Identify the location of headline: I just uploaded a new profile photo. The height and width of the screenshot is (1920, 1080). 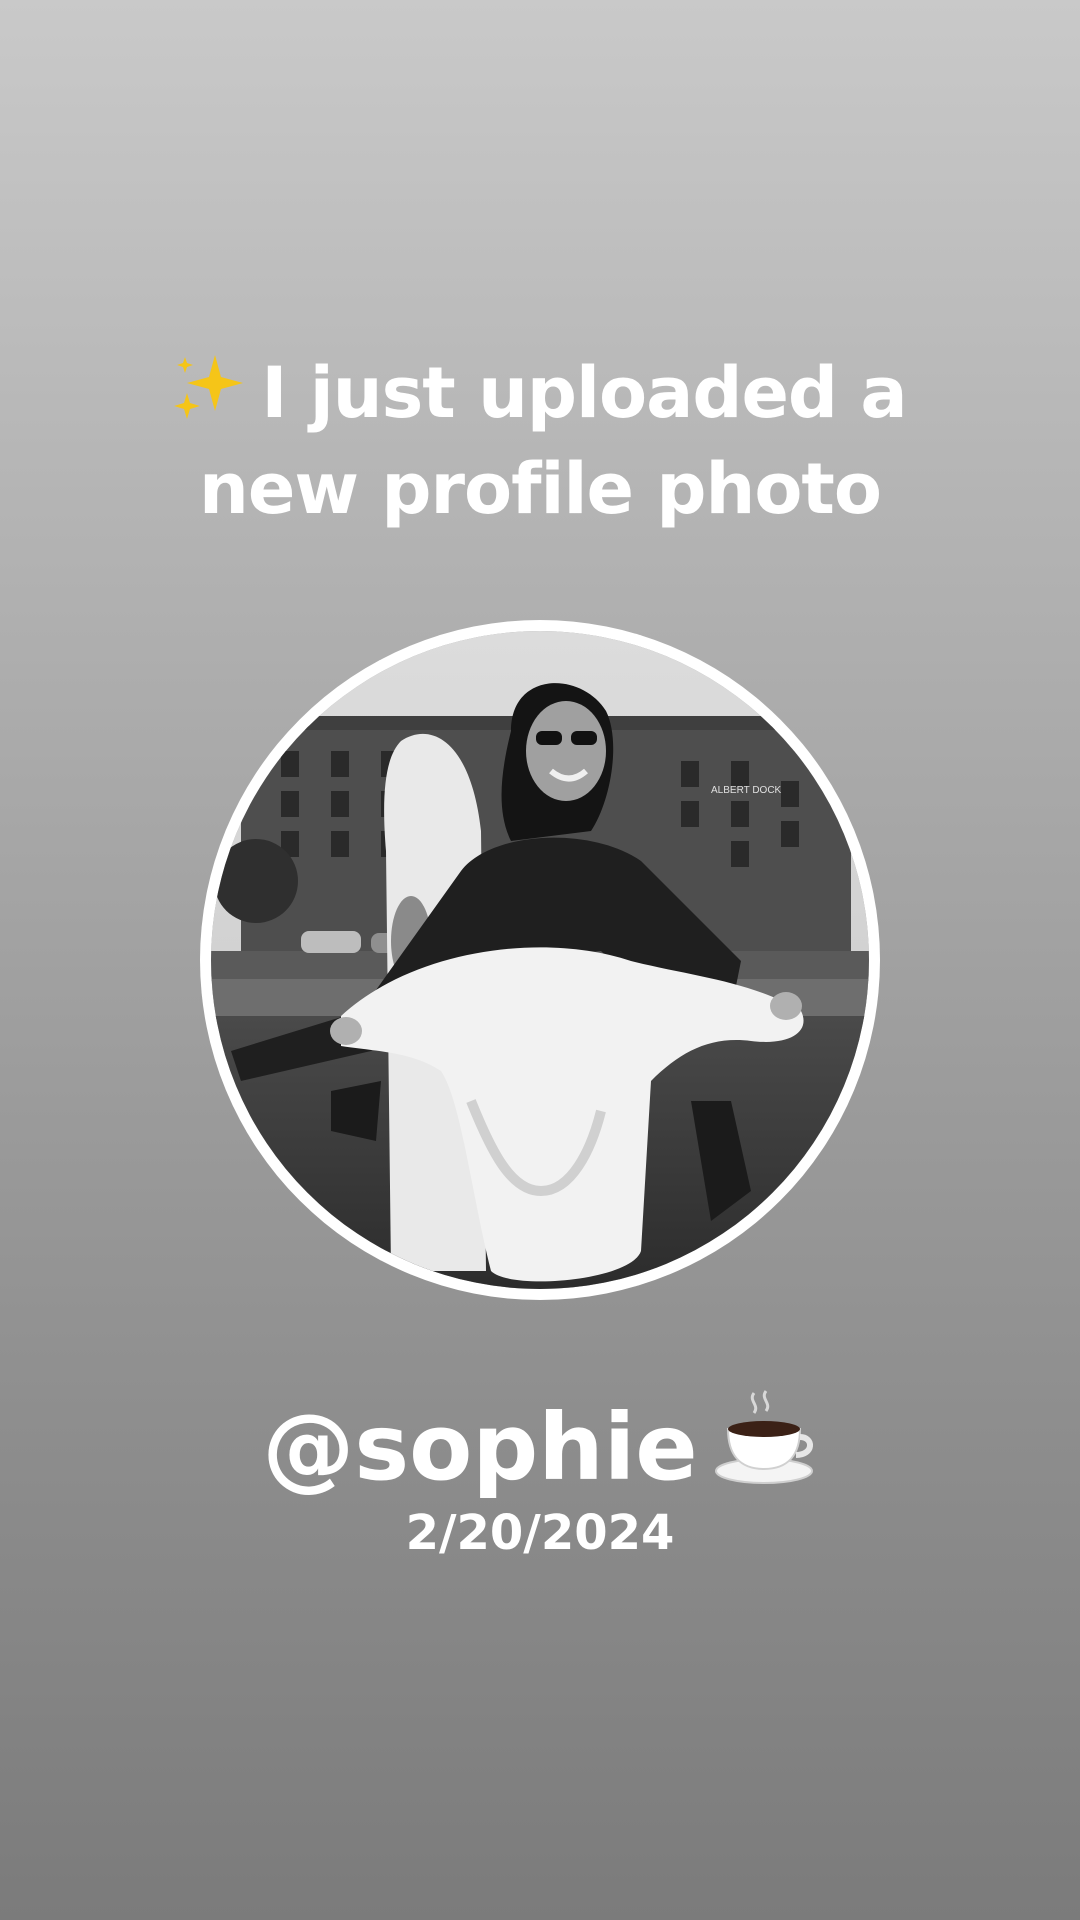
(540, 441).